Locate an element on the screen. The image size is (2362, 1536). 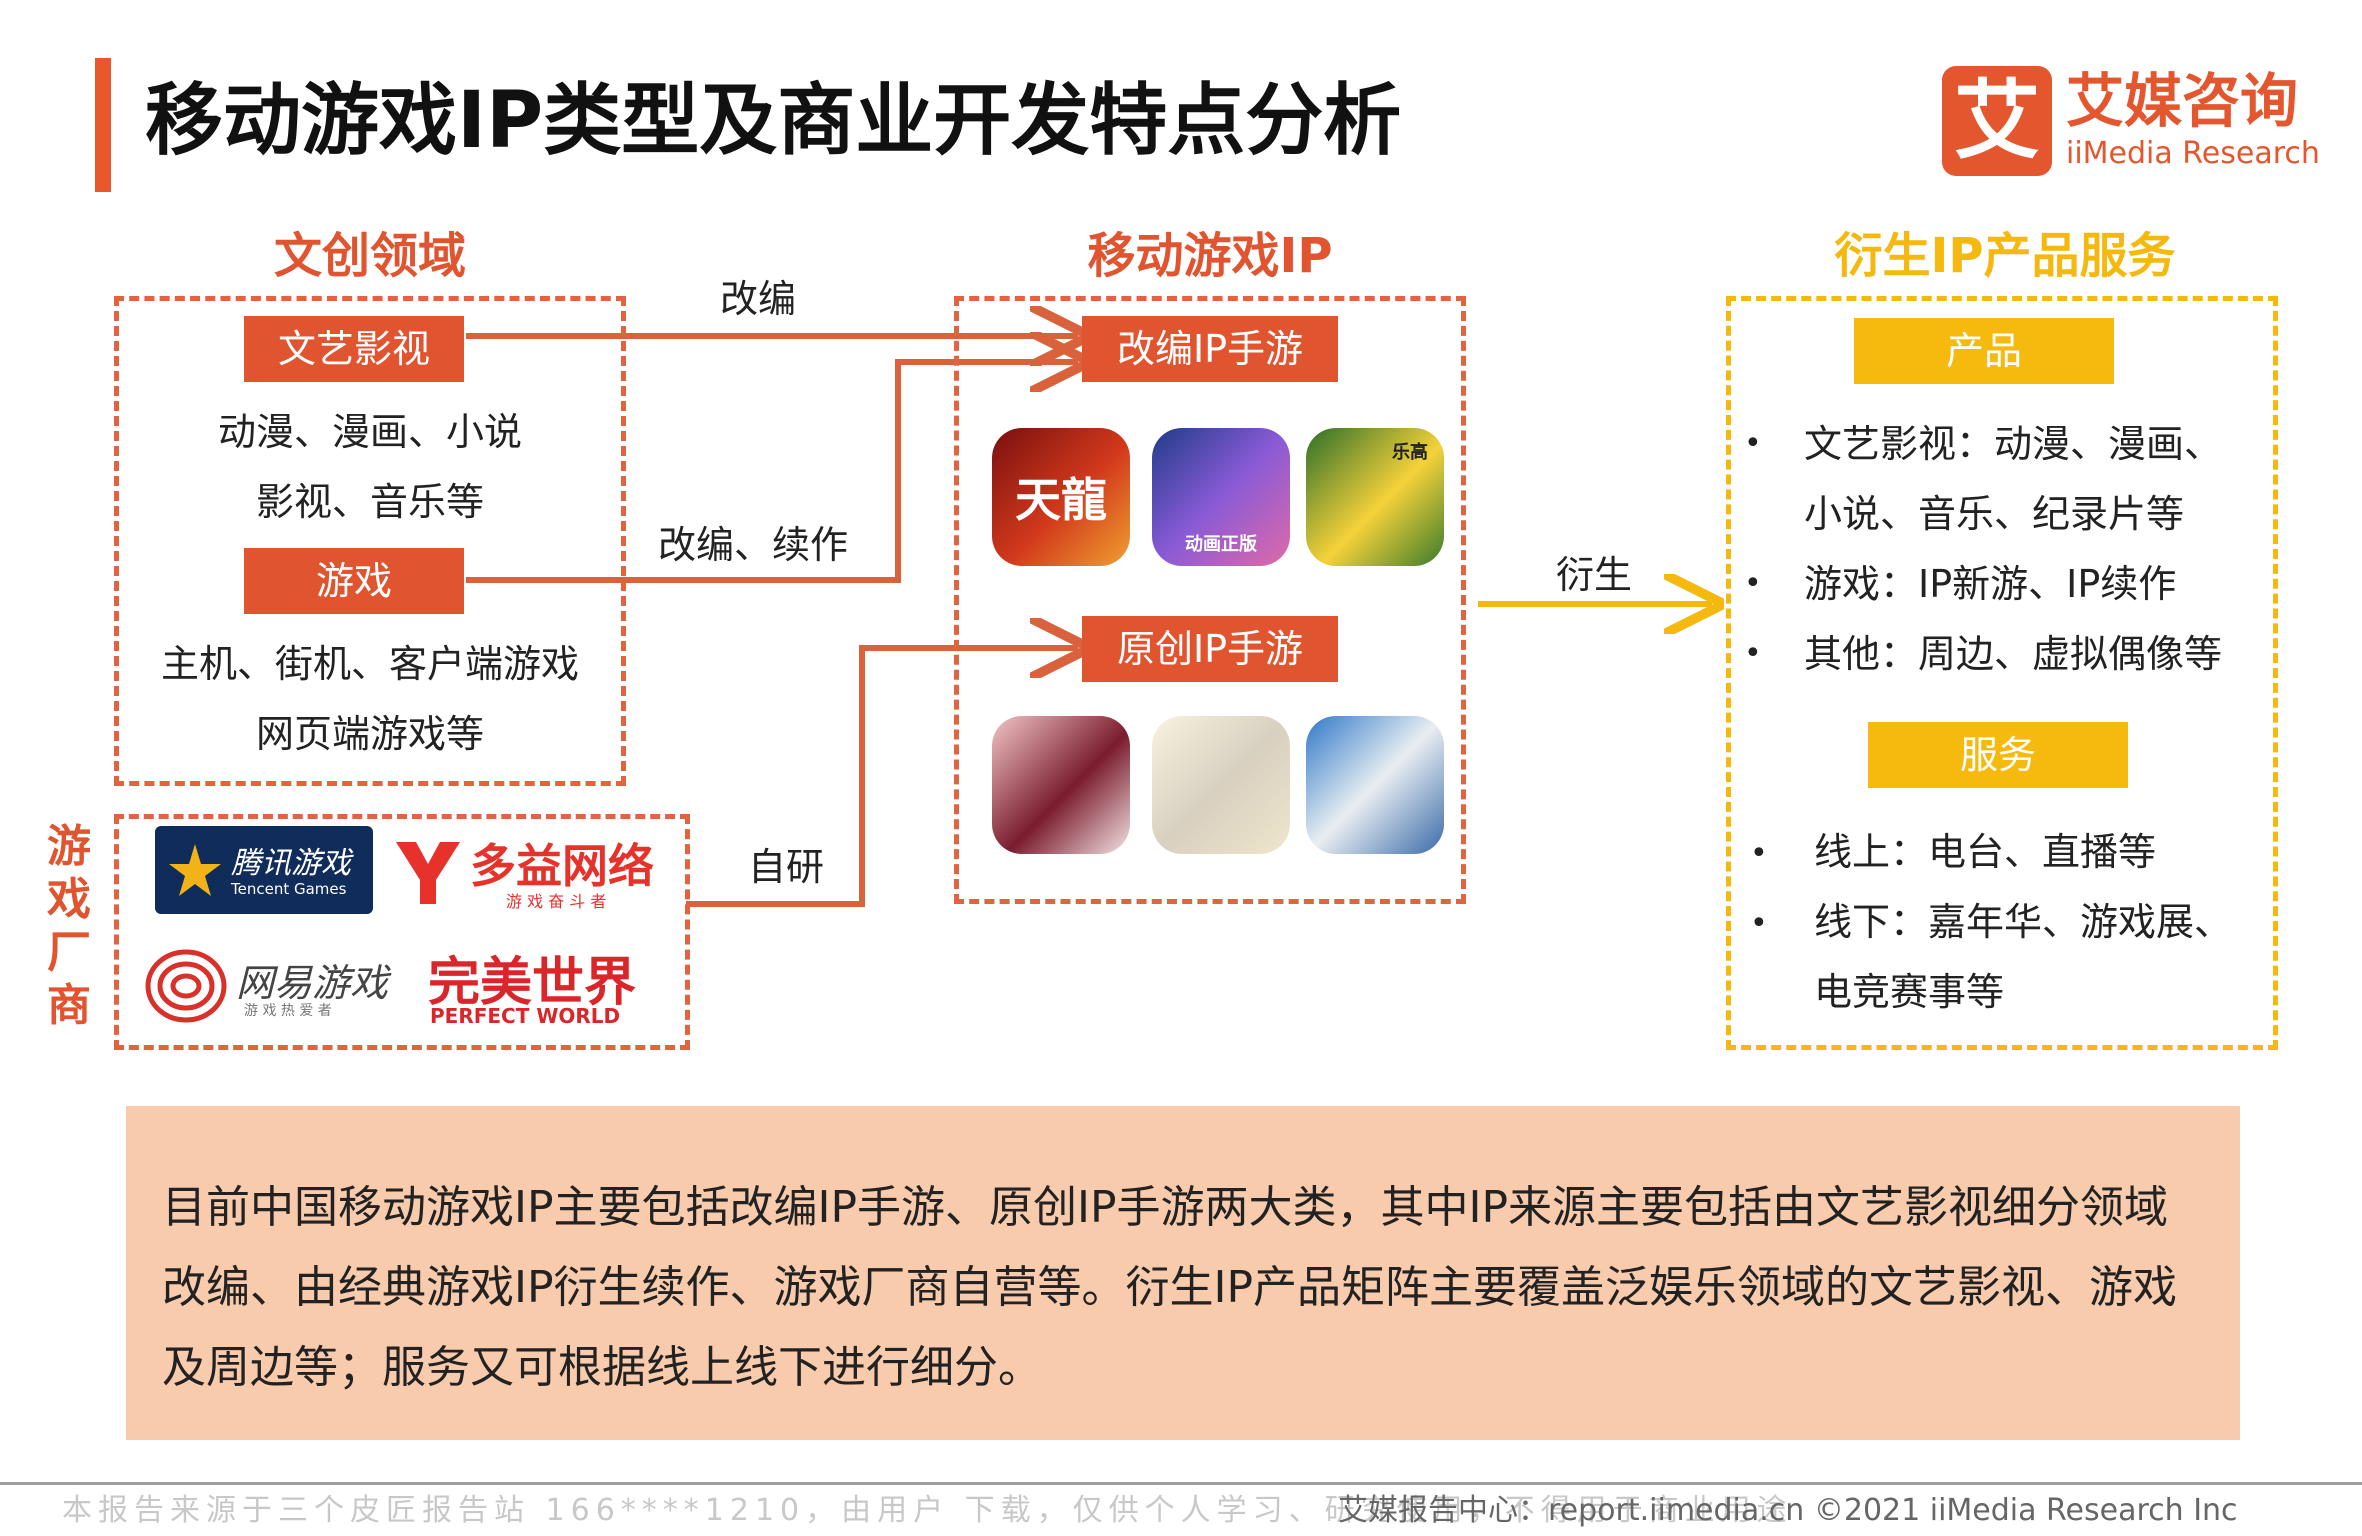
product-item-1: 文艺影视：动漫、漫画、 is located at coordinates (2013, 444).